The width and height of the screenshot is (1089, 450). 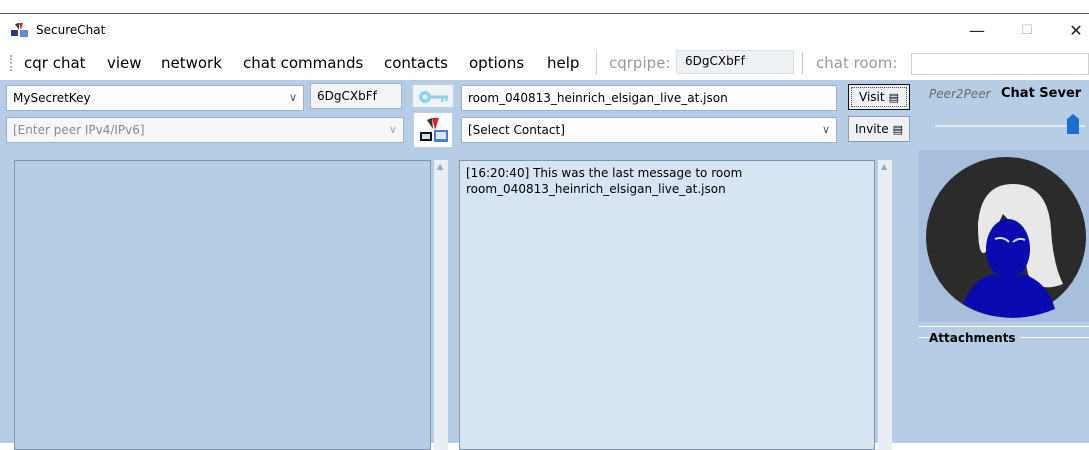 What do you see at coordinates (1000, 64) in the screenshot?
I see `chat-room-field` at bounding box center [1000, 64].